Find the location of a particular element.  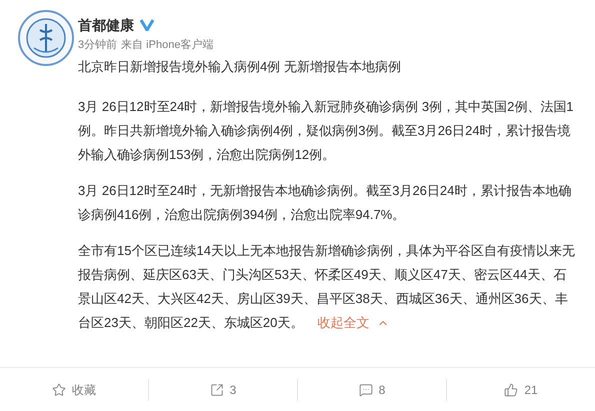

post-time: 3分钟前 is located at coordinates (98, 45).